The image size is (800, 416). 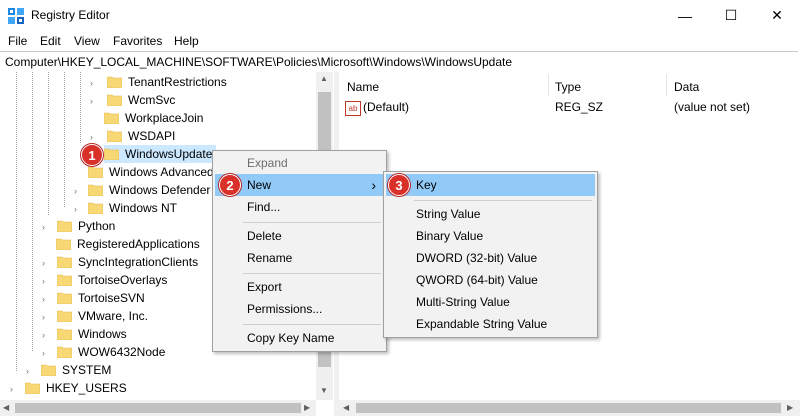 I want to click on tree-item-hkey-users: › HKEY_USERS, so click(x=68, y=388).